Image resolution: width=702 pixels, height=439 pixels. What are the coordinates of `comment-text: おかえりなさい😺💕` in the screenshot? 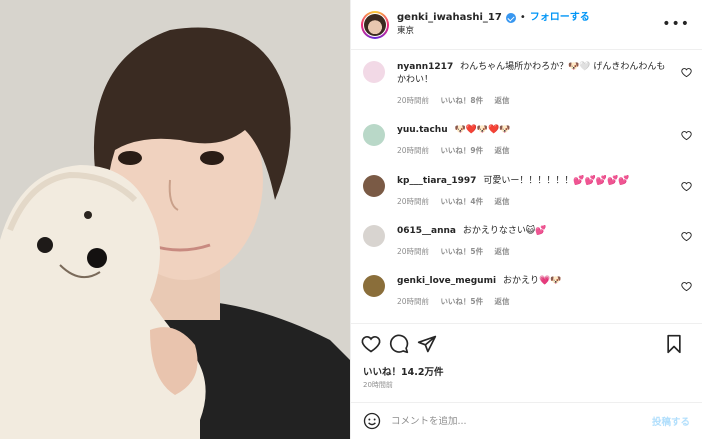 It's located at (504, 231).